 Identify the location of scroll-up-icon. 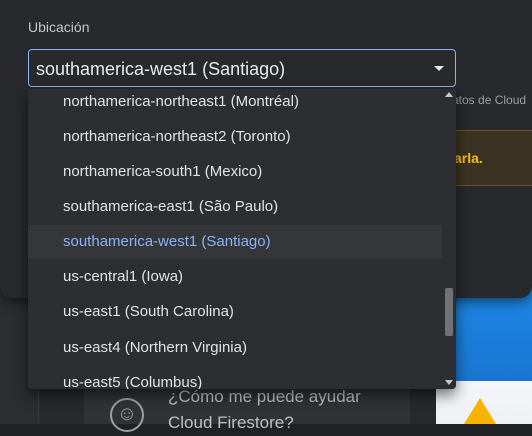
(449, 94).